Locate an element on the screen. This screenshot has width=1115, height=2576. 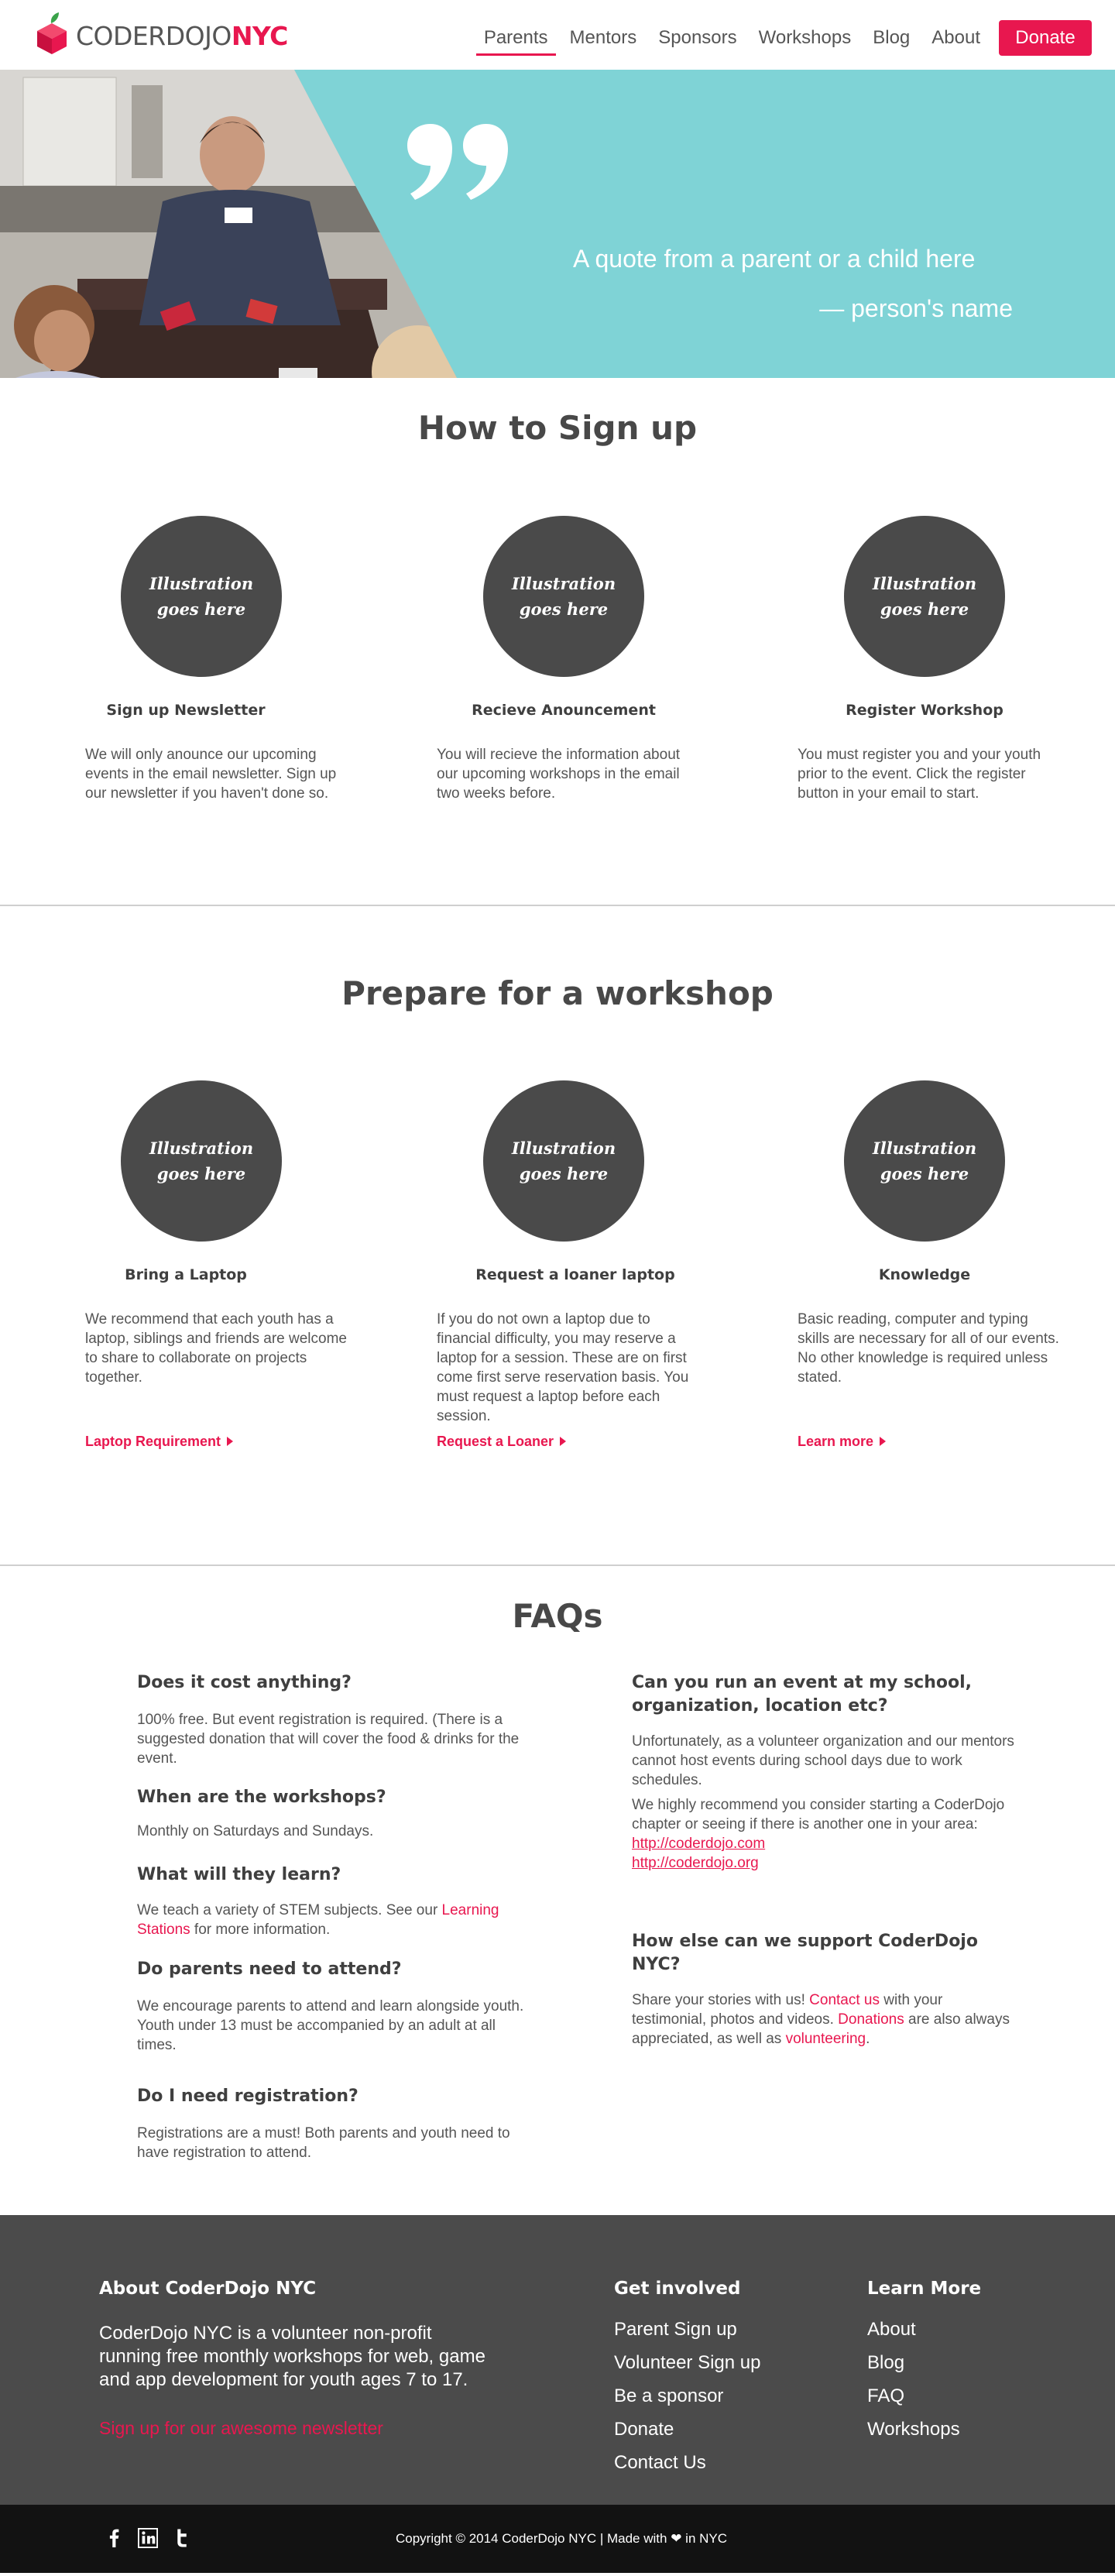
volunteering-link: volunteering is located at coordinates (826, 2039).